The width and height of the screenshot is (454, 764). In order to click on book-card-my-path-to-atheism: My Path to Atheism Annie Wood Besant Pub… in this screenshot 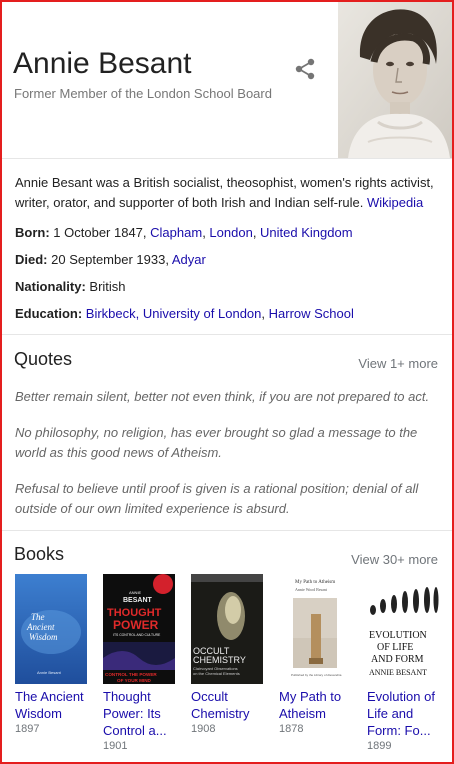, I will do `click(318, 654)`.